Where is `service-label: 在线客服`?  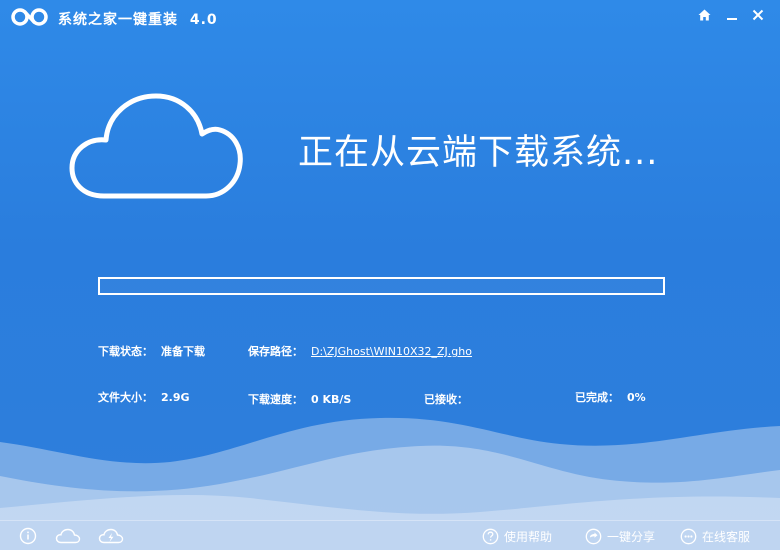 service-label: 在线客服 is located at coordinates (726, 536).